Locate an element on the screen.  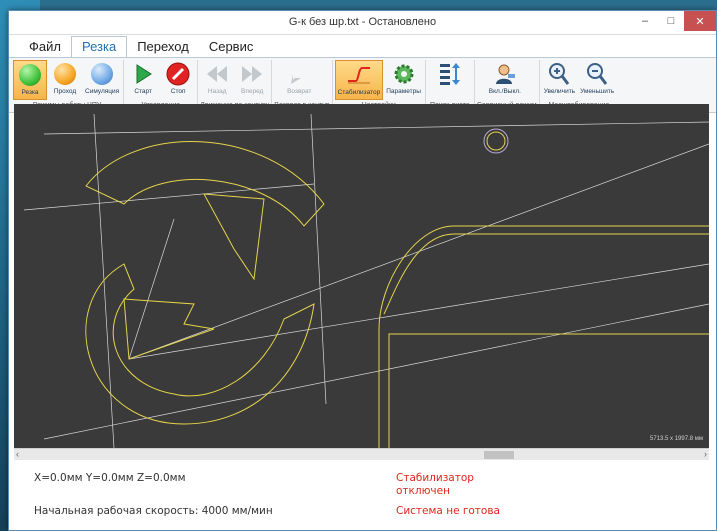
sheet-edge-curve is located at coordinates (546, 274).